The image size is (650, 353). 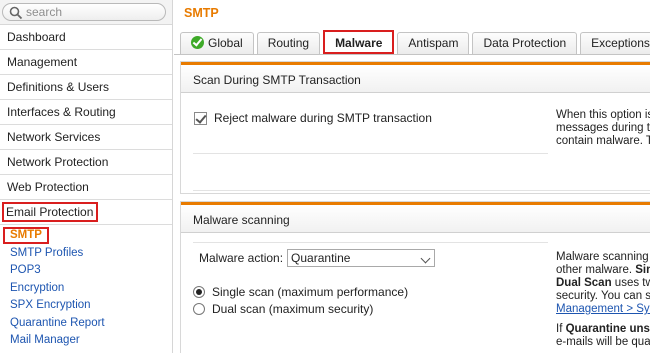 What do you see at coordinates (642, 270) in the screenshot?
I see `help-text-bold: Sin` at bounding box center [642, 270].